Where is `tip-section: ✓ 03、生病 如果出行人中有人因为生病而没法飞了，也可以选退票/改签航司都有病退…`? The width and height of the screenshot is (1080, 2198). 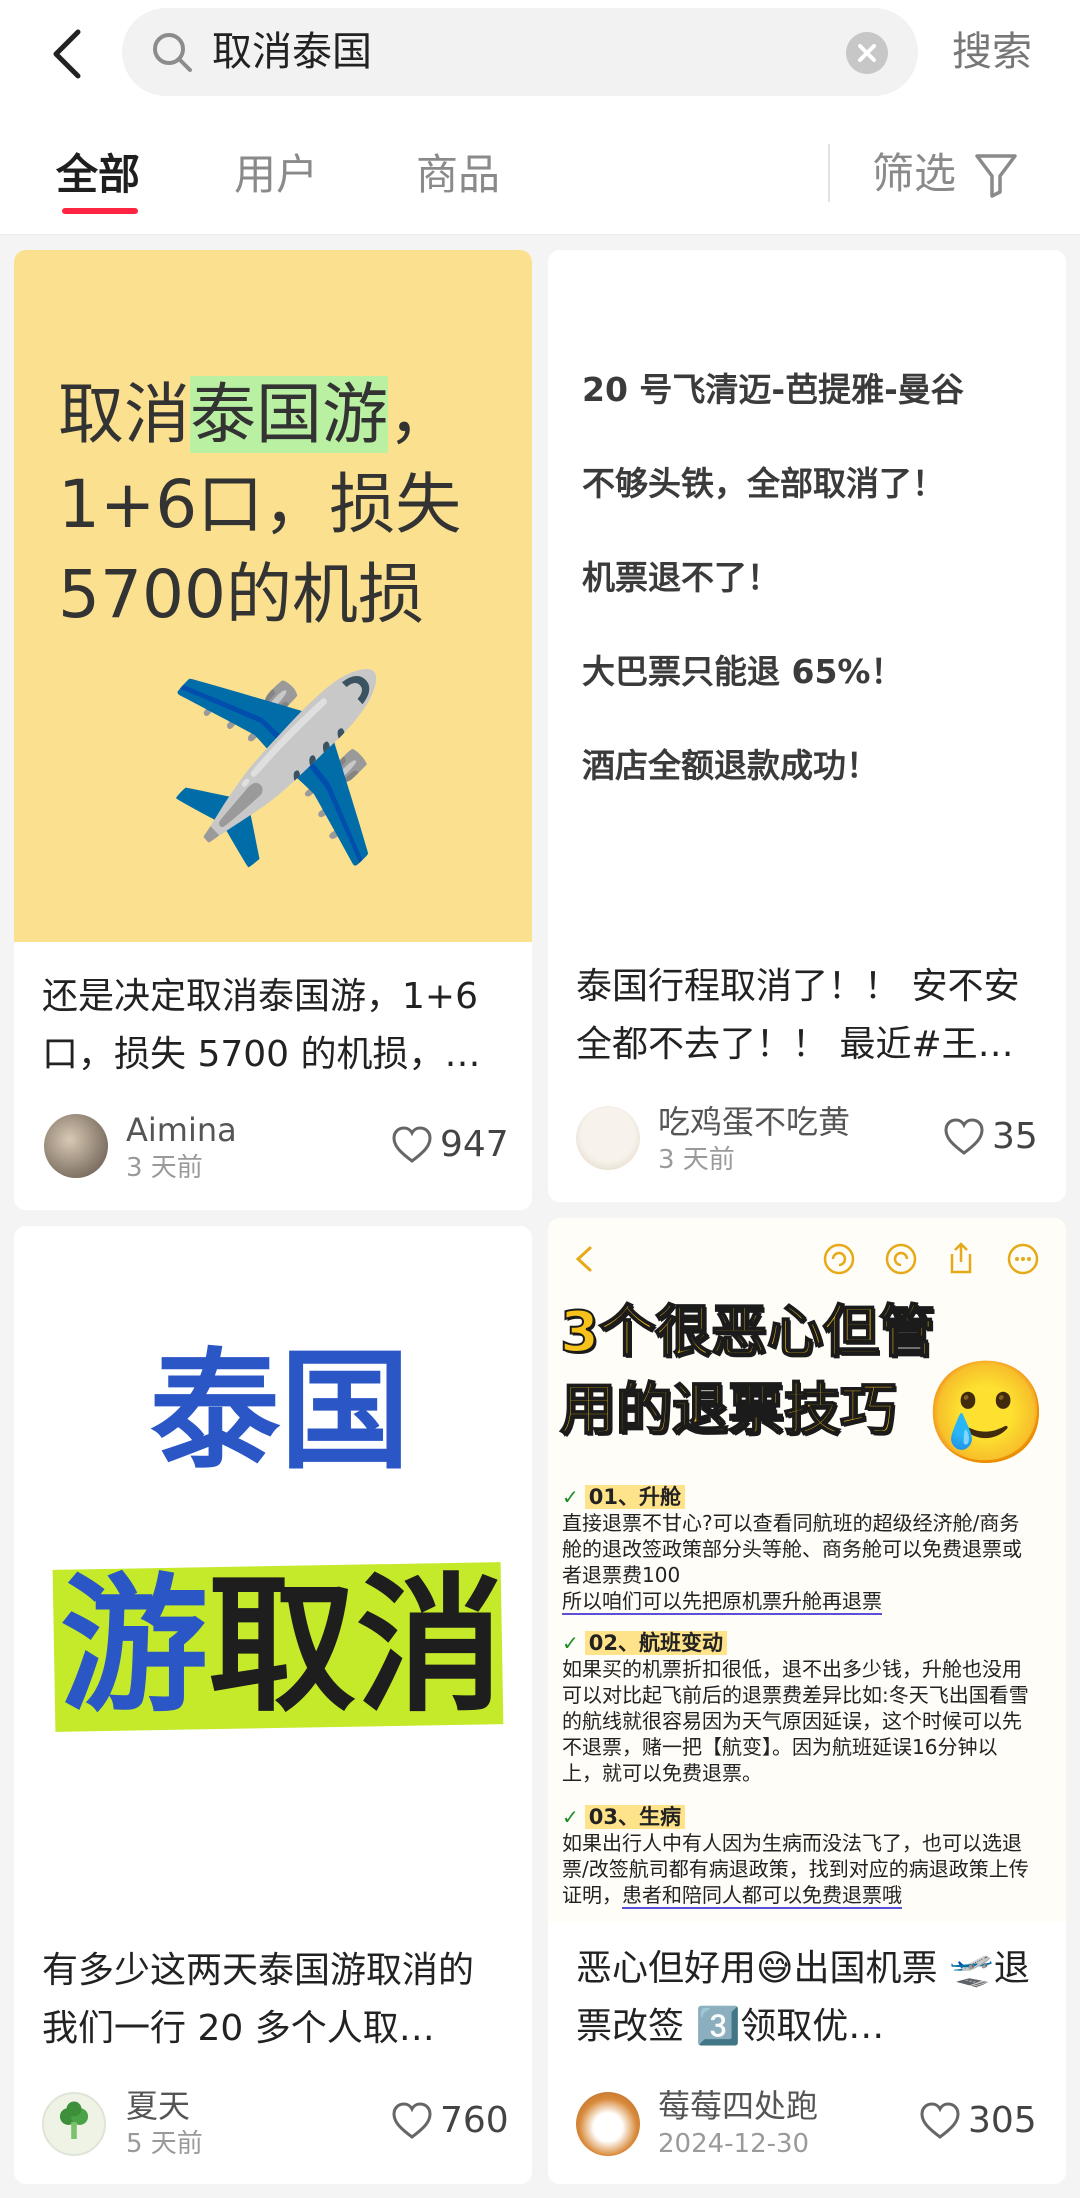
tip-section: ✓ 03、生病 如果出行人中有人因为生病而没法飞了，也可以选退票/改签航司都有病退… is located at coordinates (795, 1857).